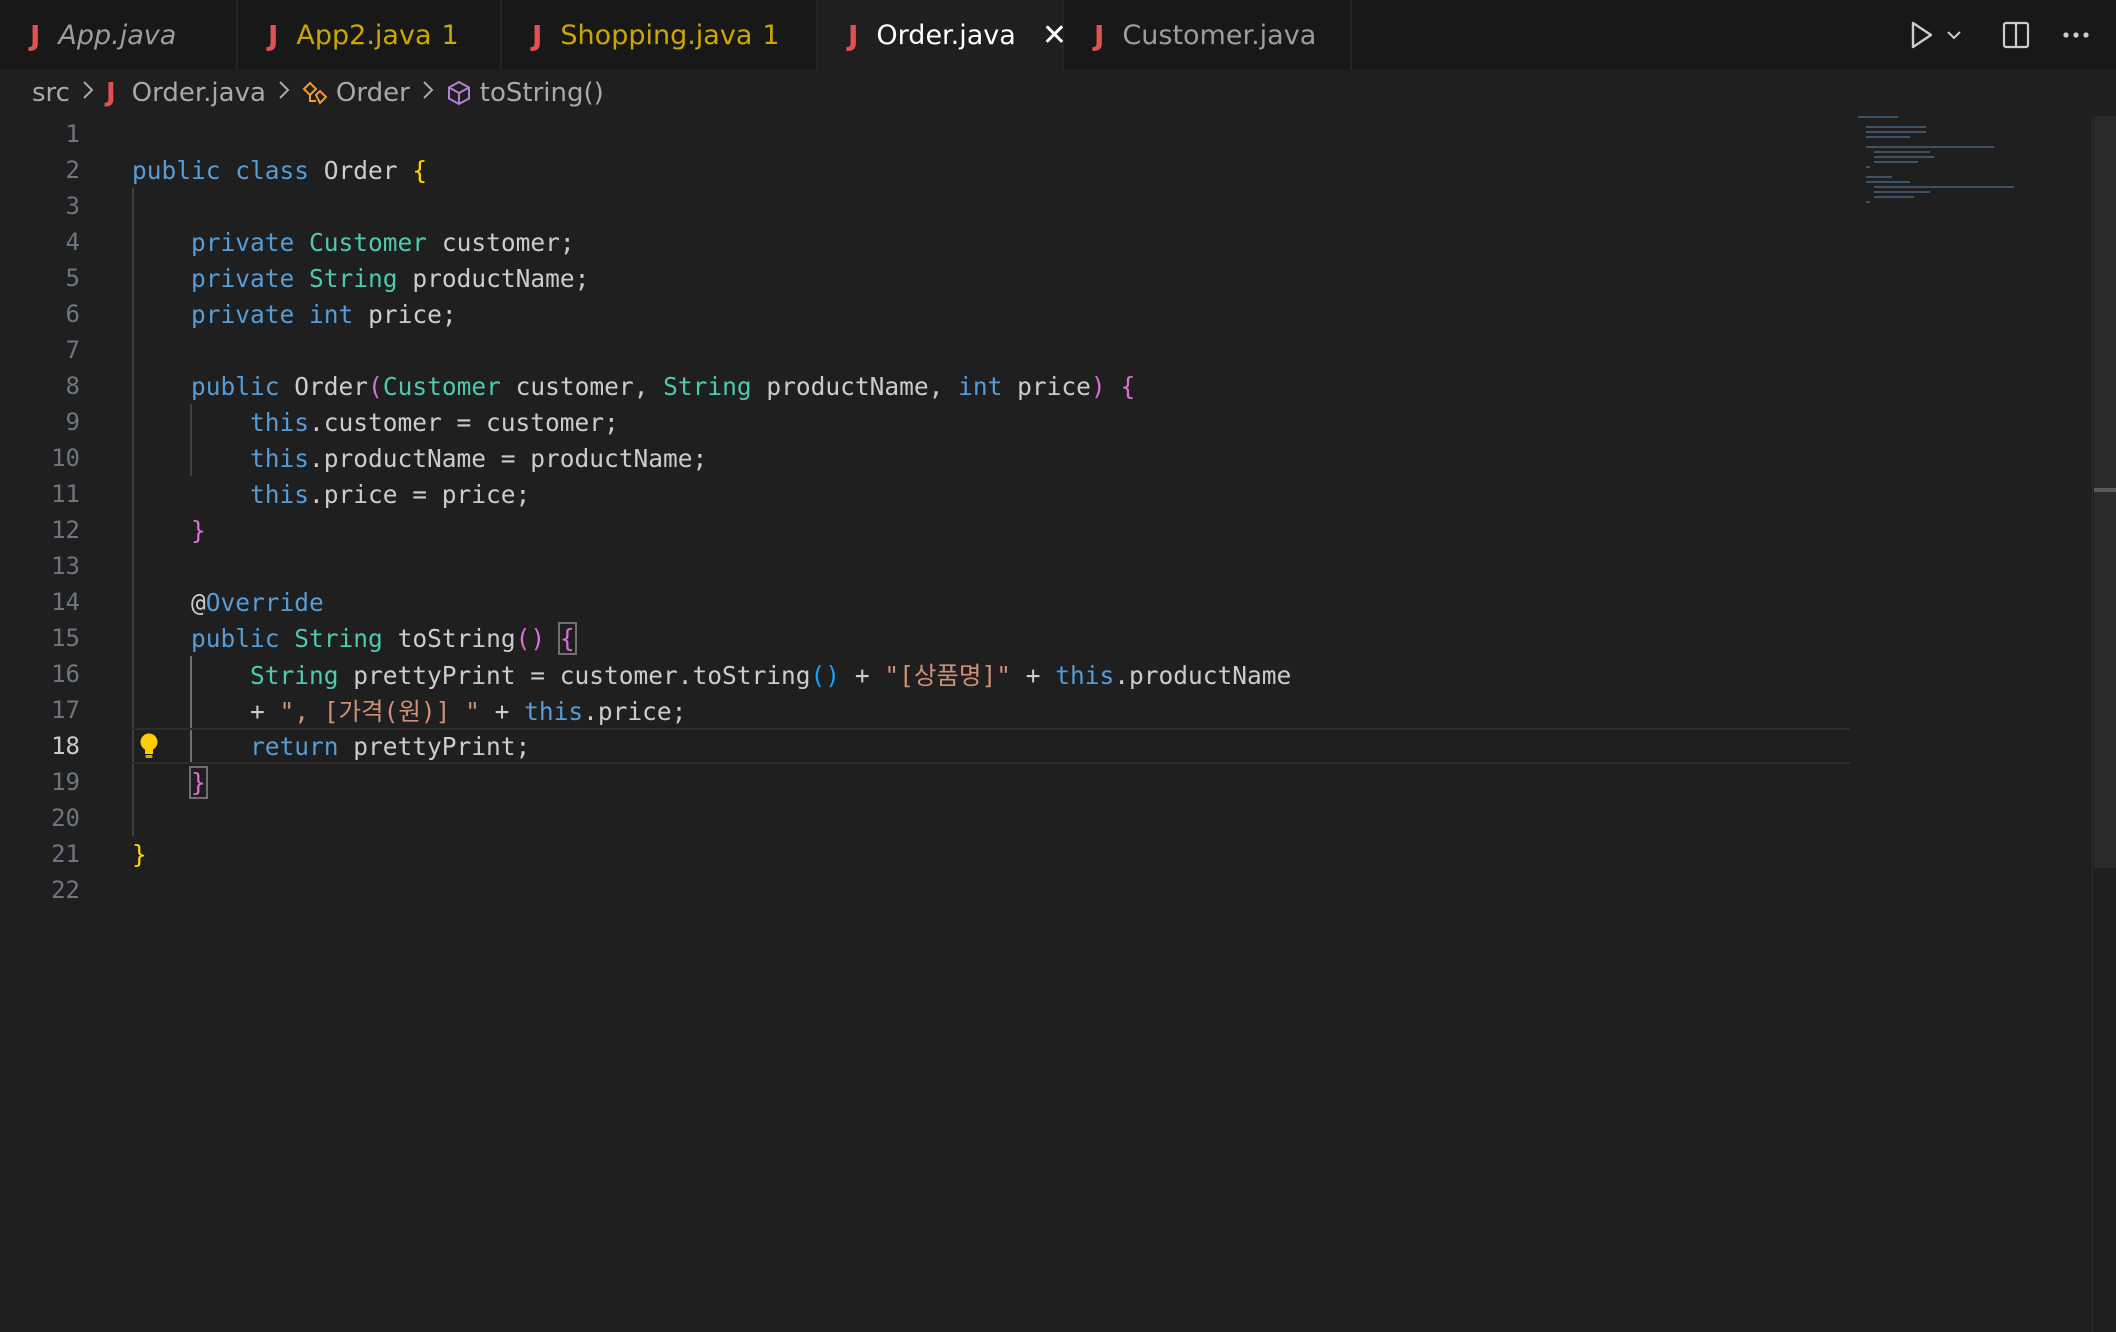 This screenshot has width=2116, height=1332. I want to click on code-text: this.productName = productName;, so click(479, 458).